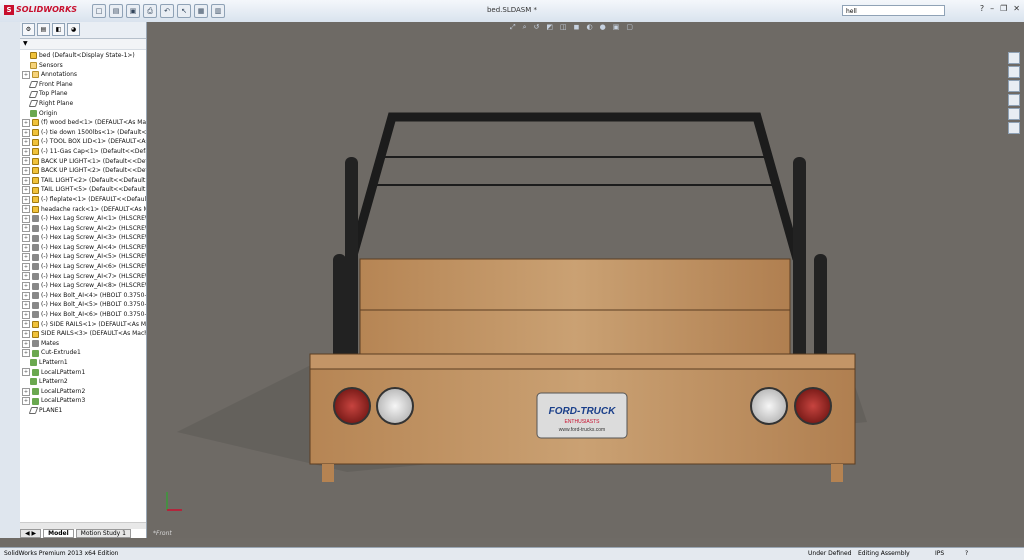  I want to click on tree-item: + SIDE RAILS<3> (DEFAULT<As Machi, so click(84, 334).